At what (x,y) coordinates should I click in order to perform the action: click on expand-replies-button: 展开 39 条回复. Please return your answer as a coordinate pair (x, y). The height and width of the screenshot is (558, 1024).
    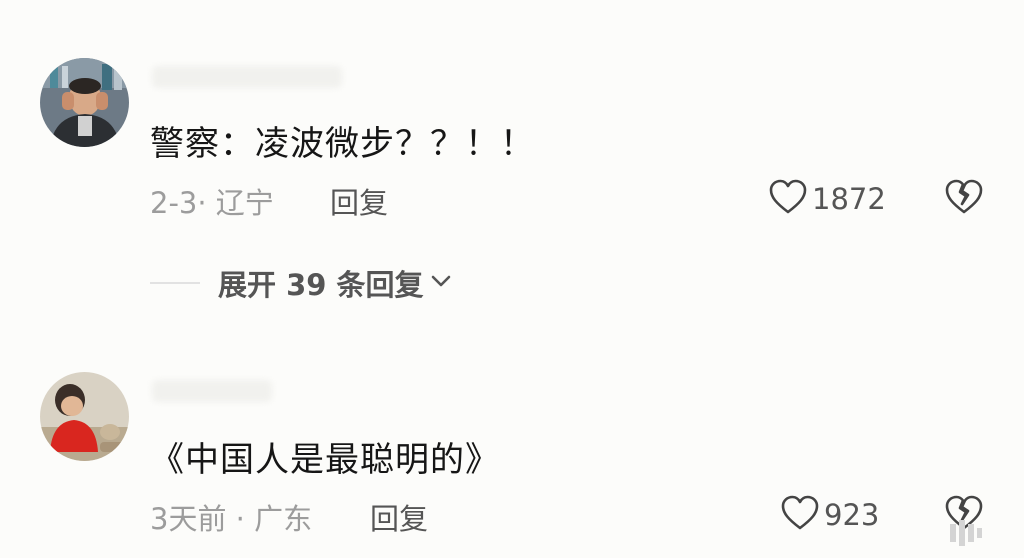
    Looking at the image, I should click on (302, 283).